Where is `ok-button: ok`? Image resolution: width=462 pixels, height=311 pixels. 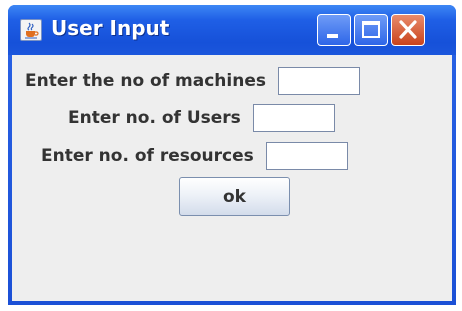
ok-button: ok is located at coordinates (234, 196).